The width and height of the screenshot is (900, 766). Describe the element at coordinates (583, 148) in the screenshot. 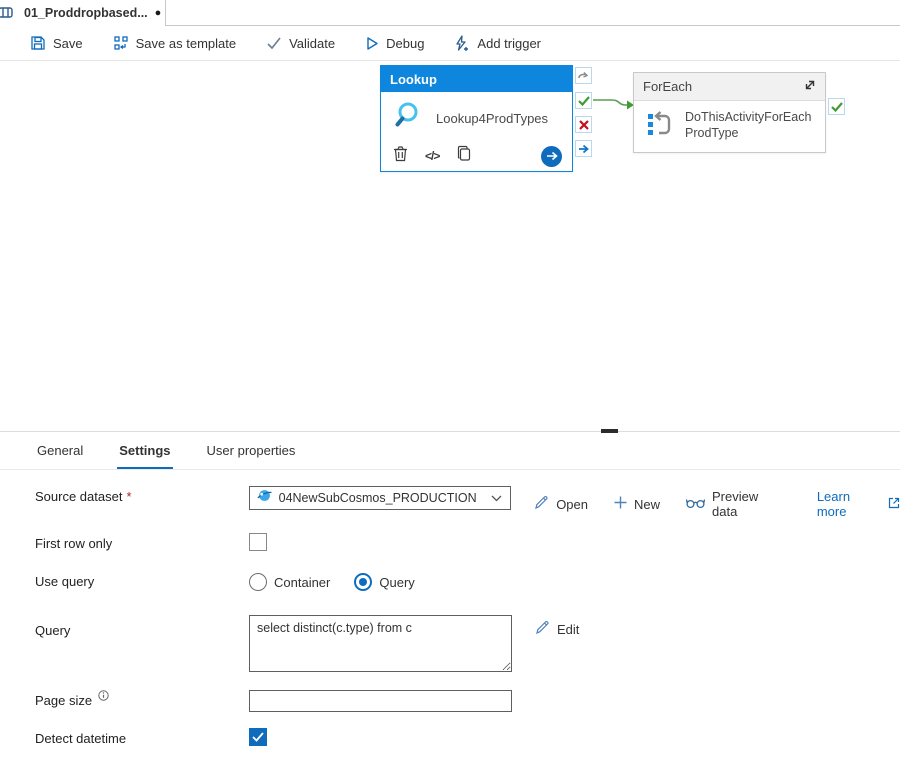

I see `port-completion-icon` at that location.